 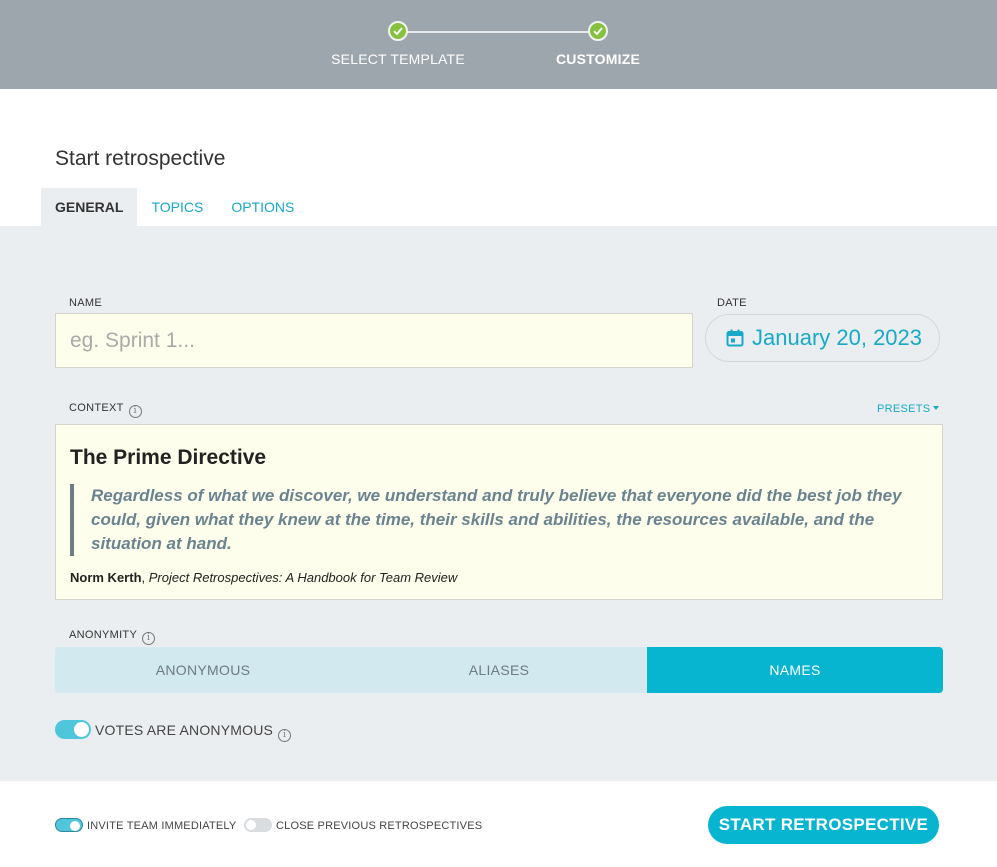 I want to click on anonymity-option-aliases: ALIASES, so click(x=499, y=670).